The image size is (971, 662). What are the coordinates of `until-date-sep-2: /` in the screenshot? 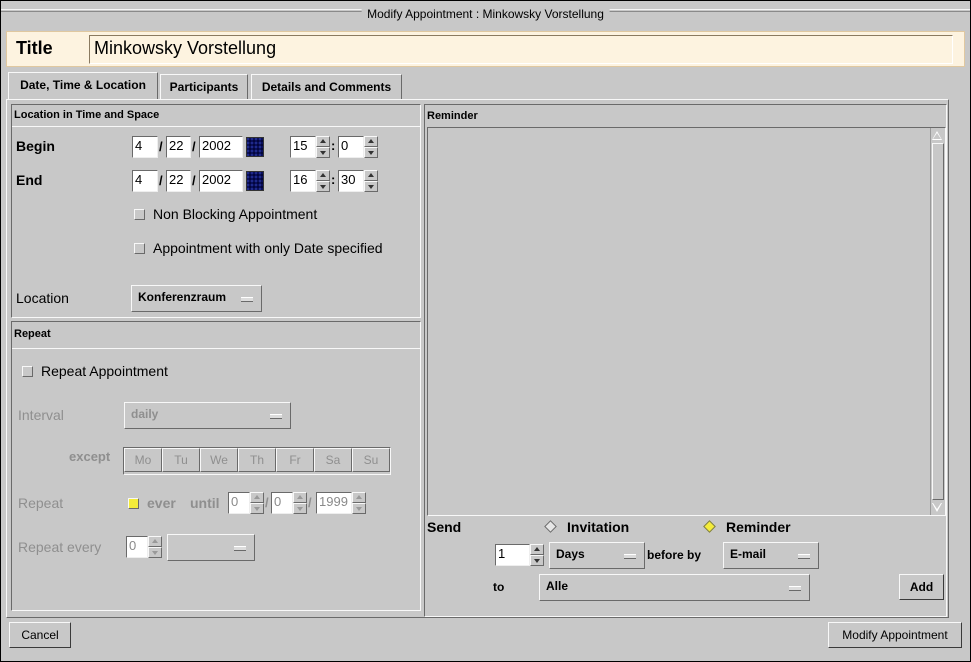 It's located at (310, 502).